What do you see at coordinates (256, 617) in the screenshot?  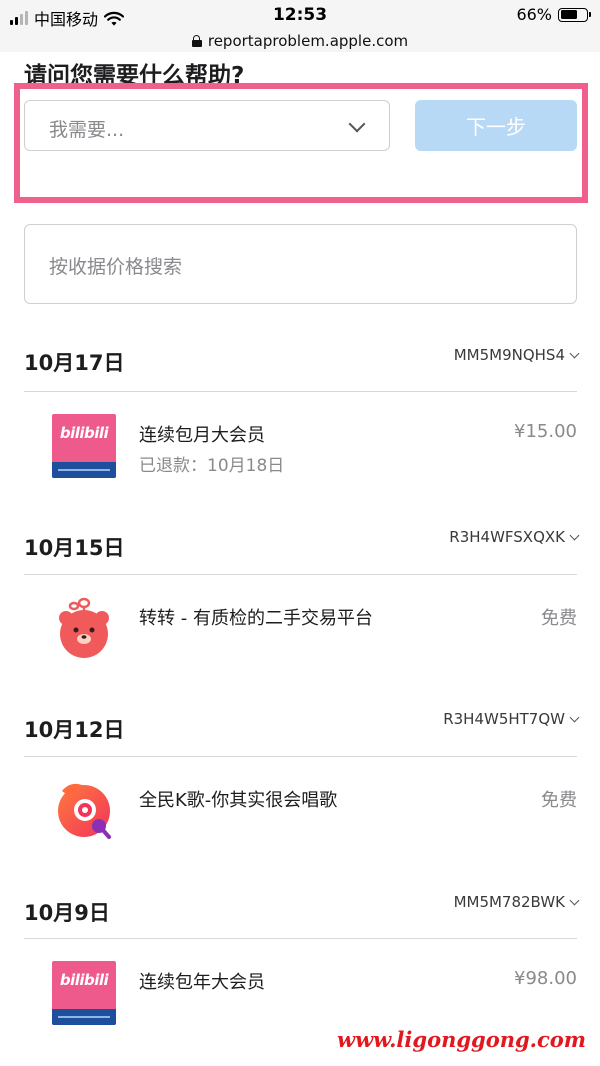 I see `item-title: 转转 - 有质检的二手交易平台` at bounding box center [256, 617].